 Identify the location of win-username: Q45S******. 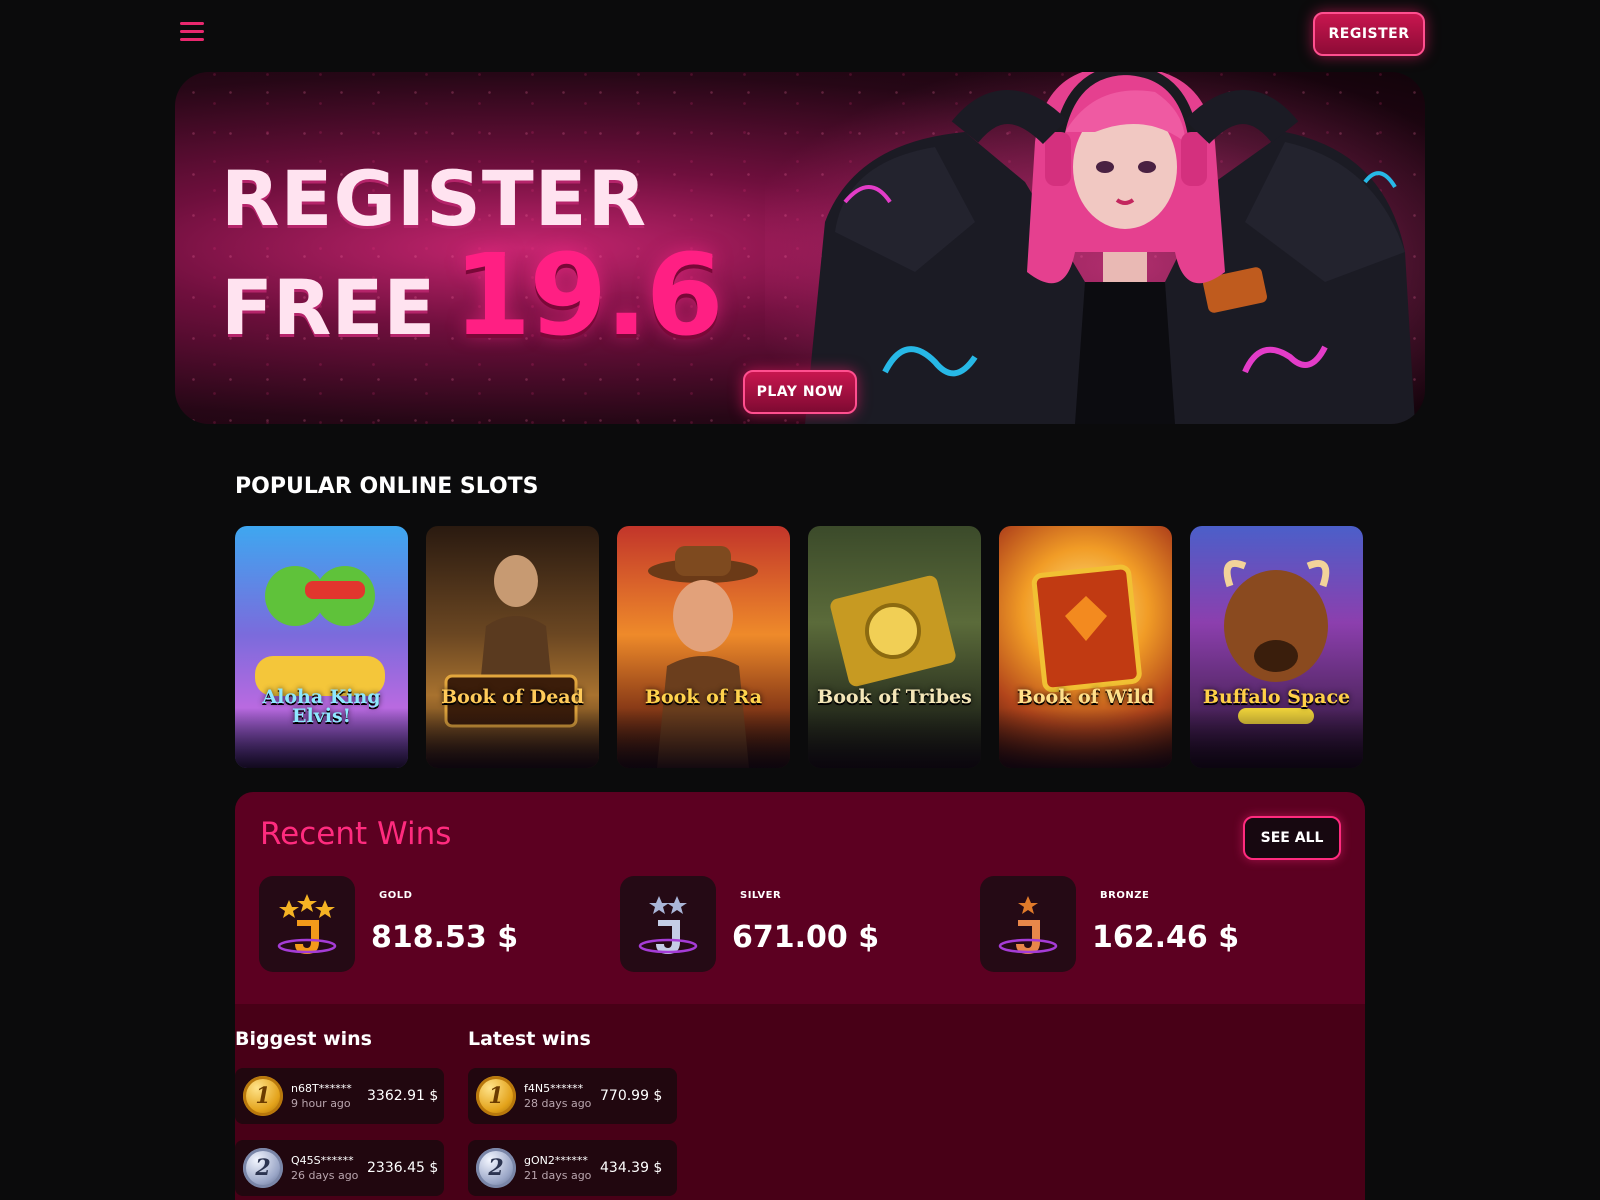
(322, 1160).